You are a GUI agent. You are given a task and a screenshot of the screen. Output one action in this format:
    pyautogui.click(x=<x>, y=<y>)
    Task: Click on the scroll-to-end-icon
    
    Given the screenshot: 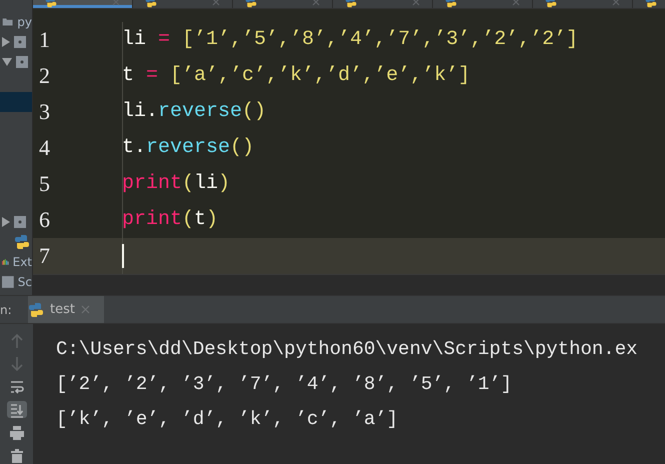 What is the action you would take?
    pyautogui.click(x=16, y=410)
    